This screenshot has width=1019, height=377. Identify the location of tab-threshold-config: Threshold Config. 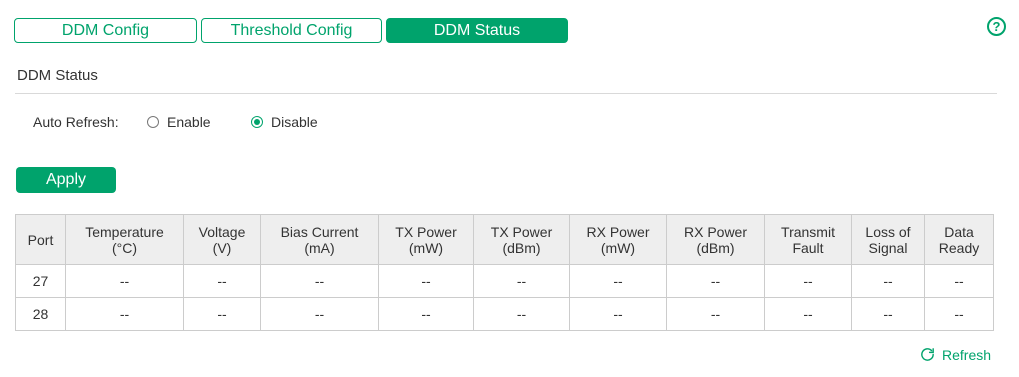
(291, 30).